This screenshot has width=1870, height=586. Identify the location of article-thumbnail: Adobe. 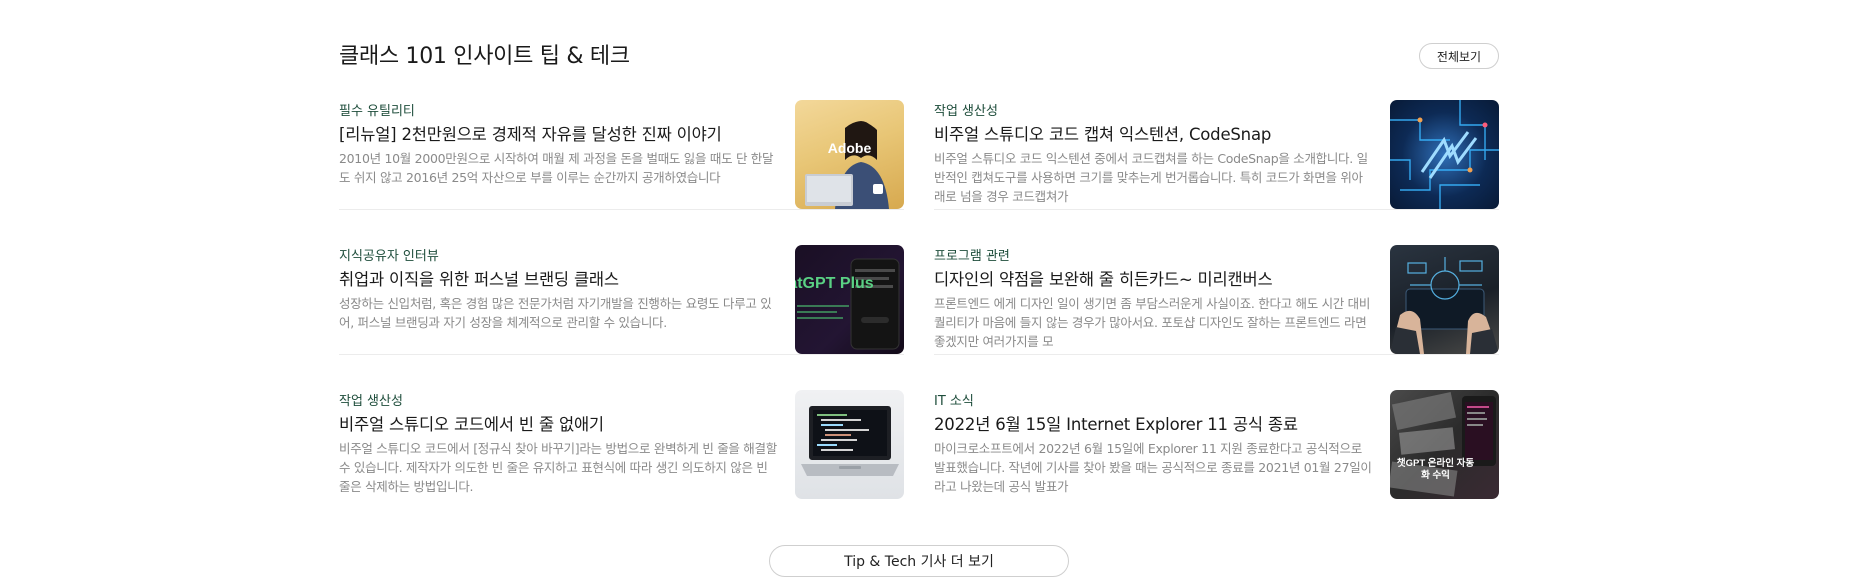
(849, 154).